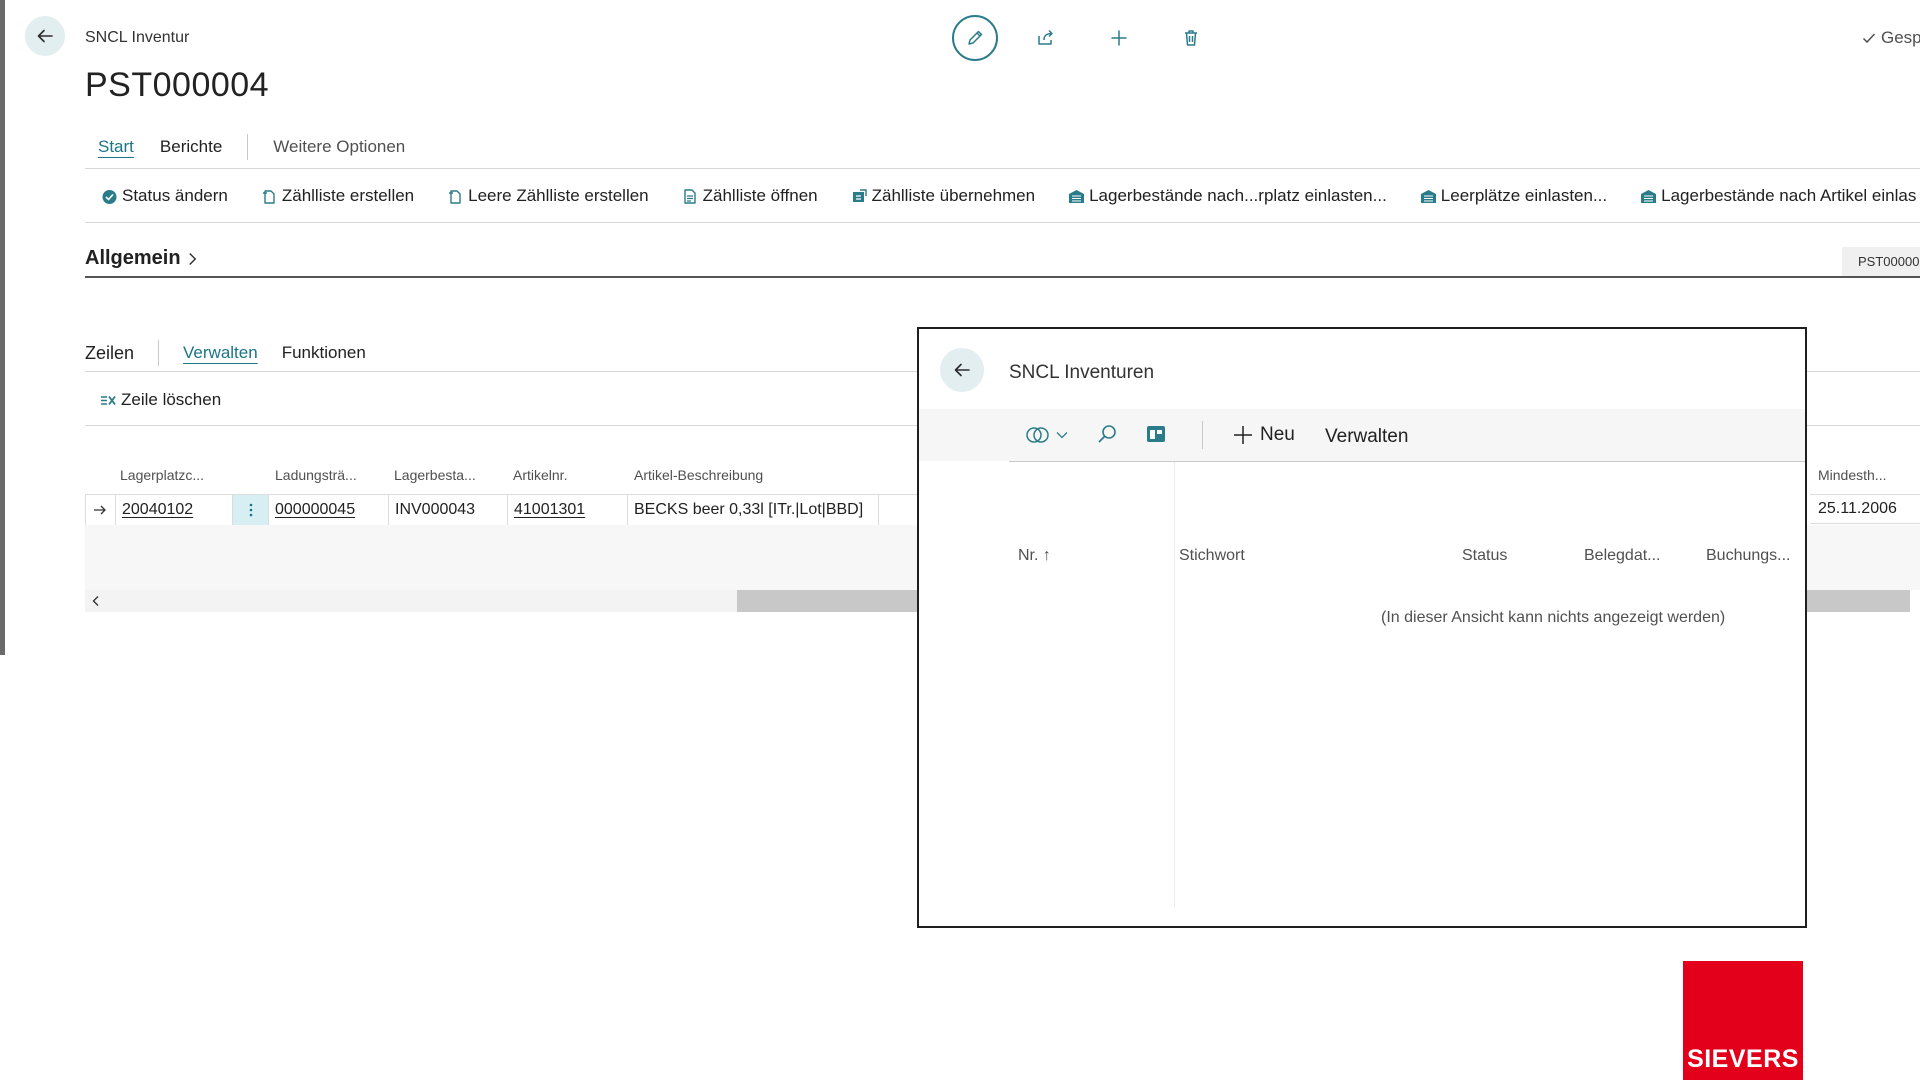  What do you see at coordinates (192, 258) in the screenshot?
I see `chevron-right-icon` at bounding box center [192, 258].